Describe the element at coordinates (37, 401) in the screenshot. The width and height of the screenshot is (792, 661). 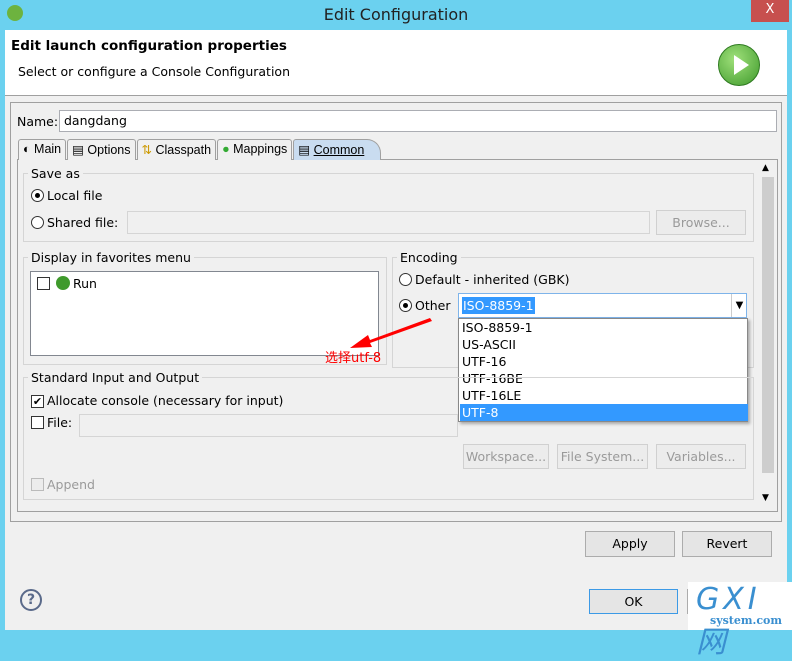
I see `allocate-console-checkbox: ✔` at that location.